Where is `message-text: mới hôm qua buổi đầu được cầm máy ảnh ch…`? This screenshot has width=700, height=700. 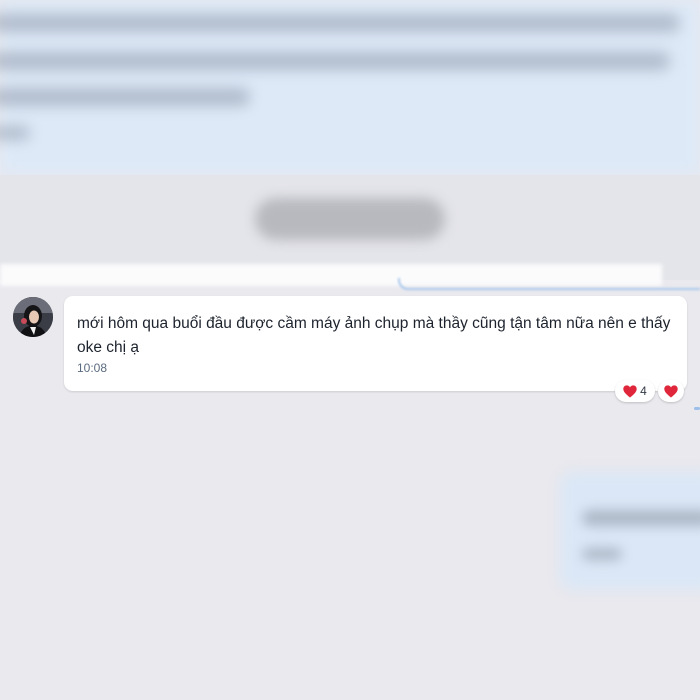
message-text: mới hôm qua buổi đầu được cầm máy ảnh ch… is located at coordinates (374, 335).